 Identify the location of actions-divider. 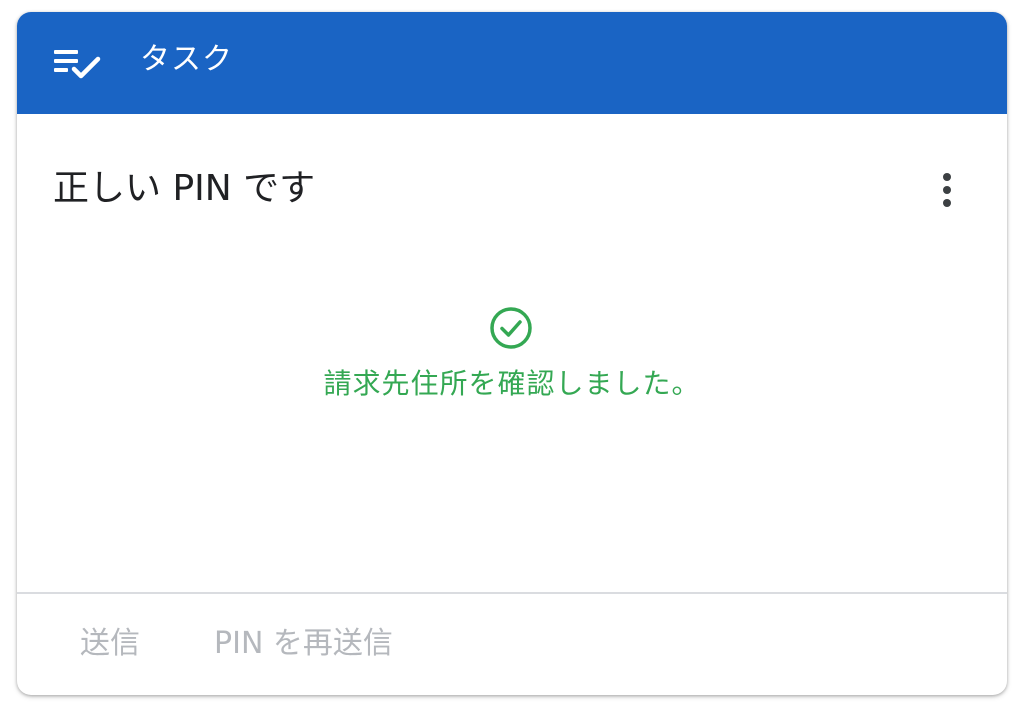
(512, 593).